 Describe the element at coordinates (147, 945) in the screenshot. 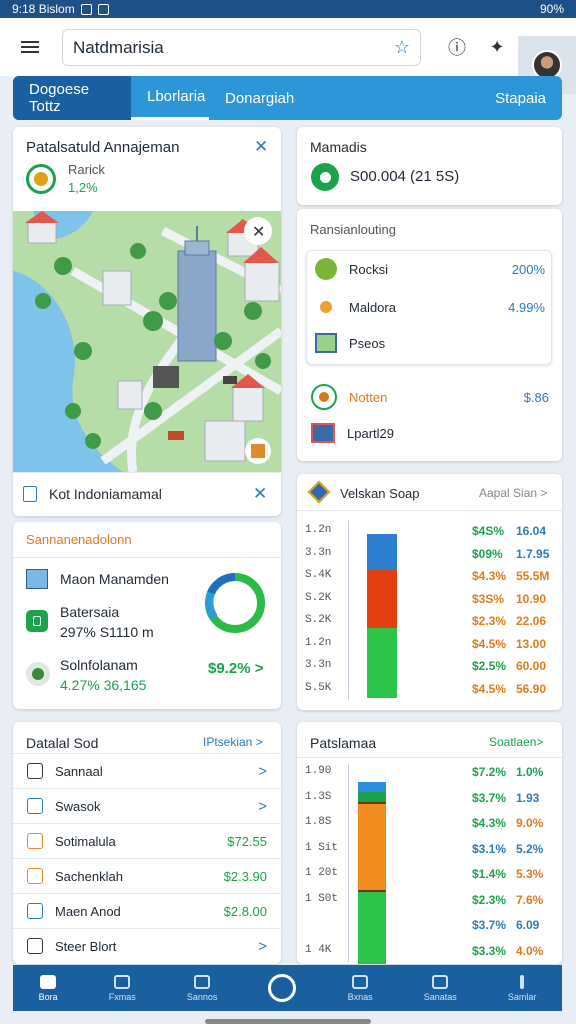

I see `details-row: Steer Blort >` at that location.